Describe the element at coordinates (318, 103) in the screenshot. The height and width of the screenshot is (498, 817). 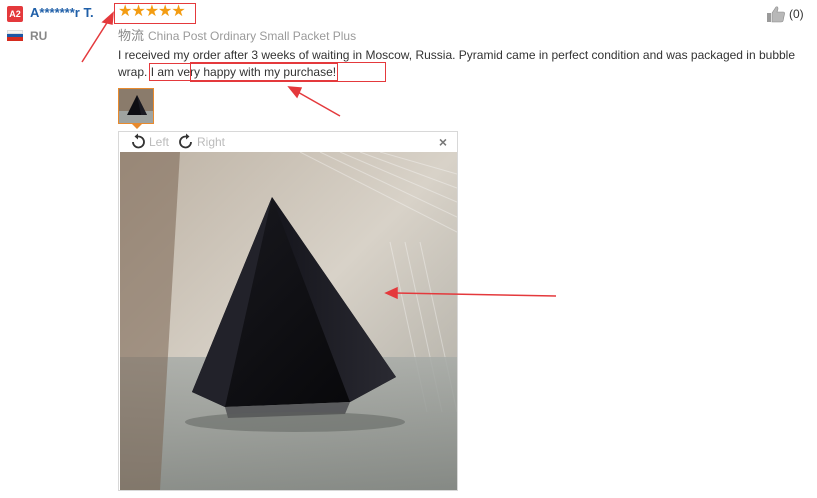
I see `annotation-arrow-text` at that location.